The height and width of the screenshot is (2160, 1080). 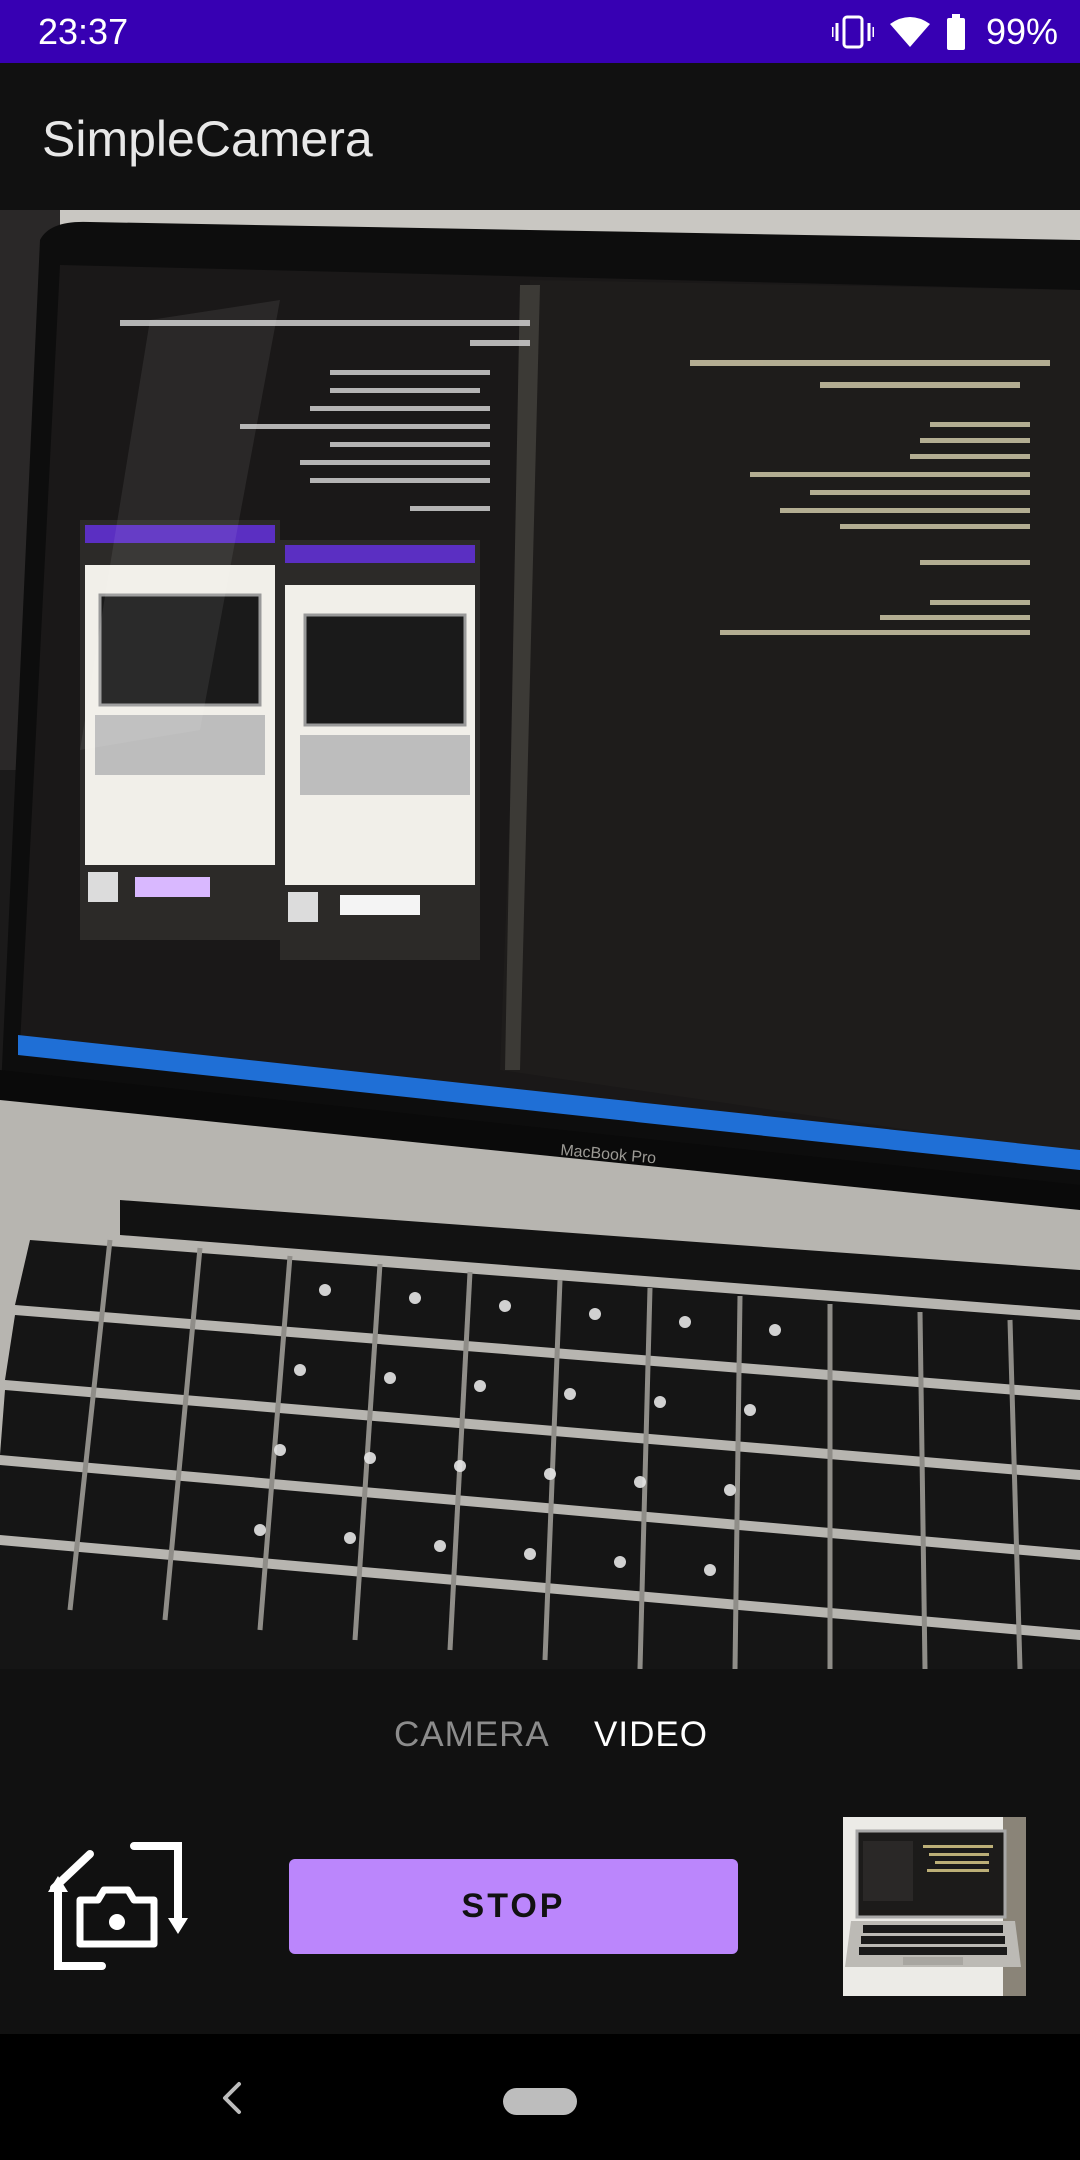 I want to click on status-icons: 99%, so click(x=944, y=32).